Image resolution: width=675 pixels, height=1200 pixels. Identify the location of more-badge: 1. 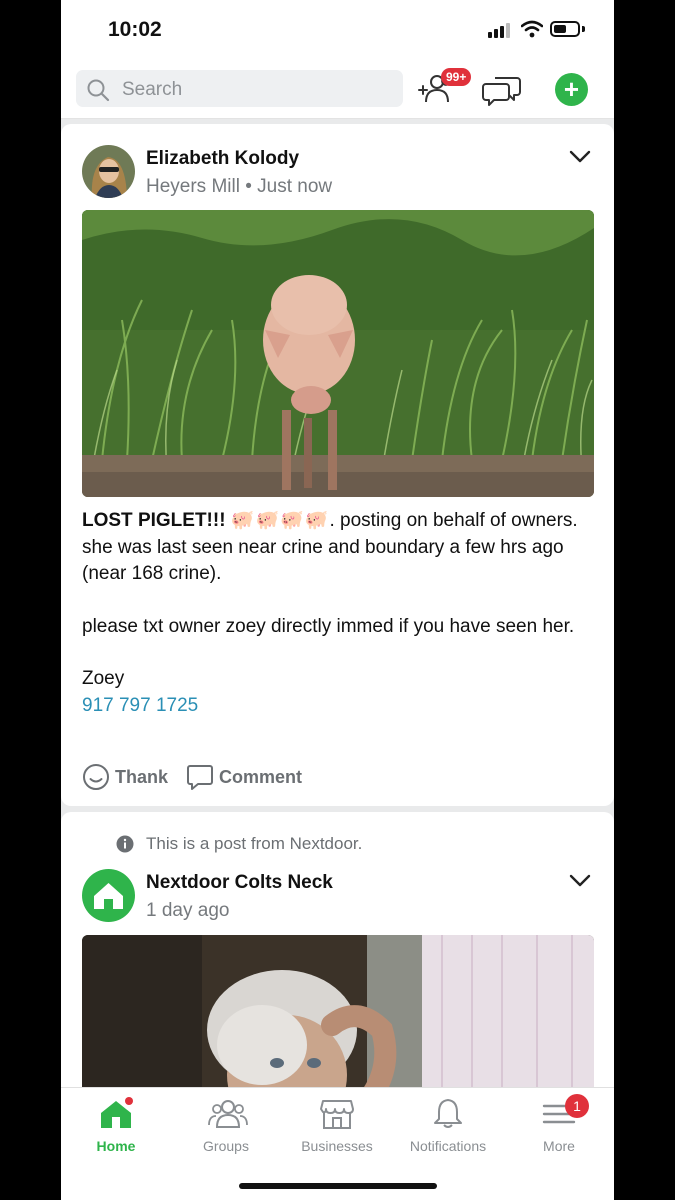
(577, 1106).